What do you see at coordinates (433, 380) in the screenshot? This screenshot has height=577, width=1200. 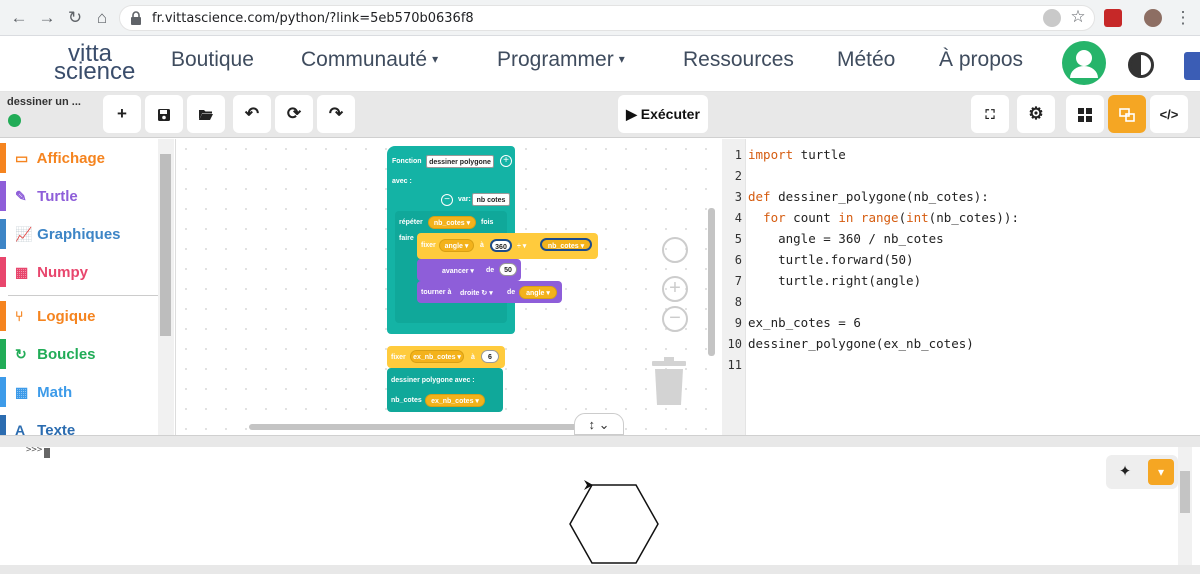 I see `call-label: dessiner polygone avec :` at bounding box center [433, 380].